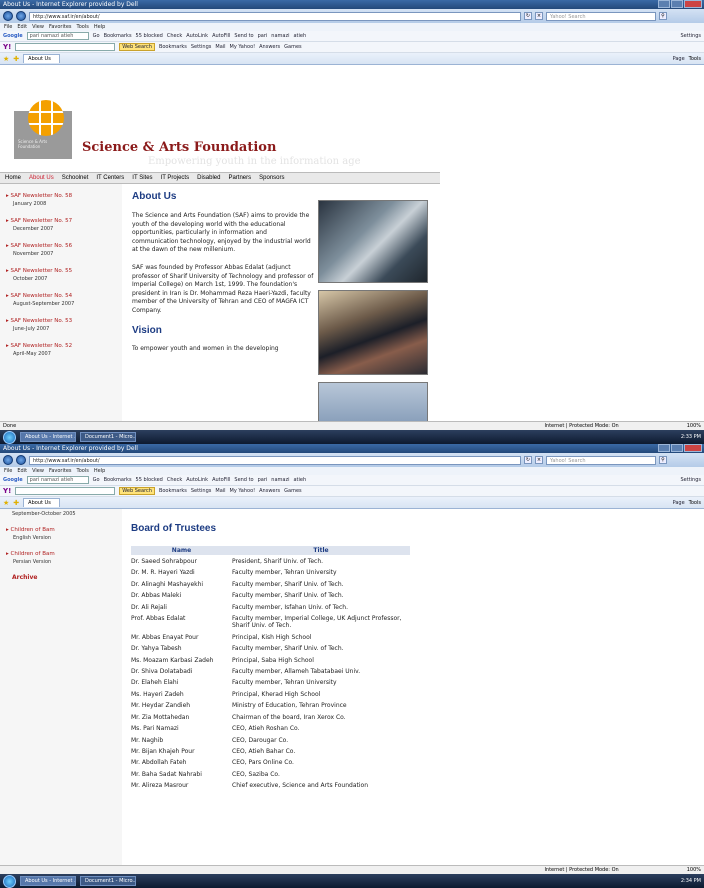 This screenshot has height=888, width=704. I want to click on nav-disabled: Disabled, so click(208, 178).